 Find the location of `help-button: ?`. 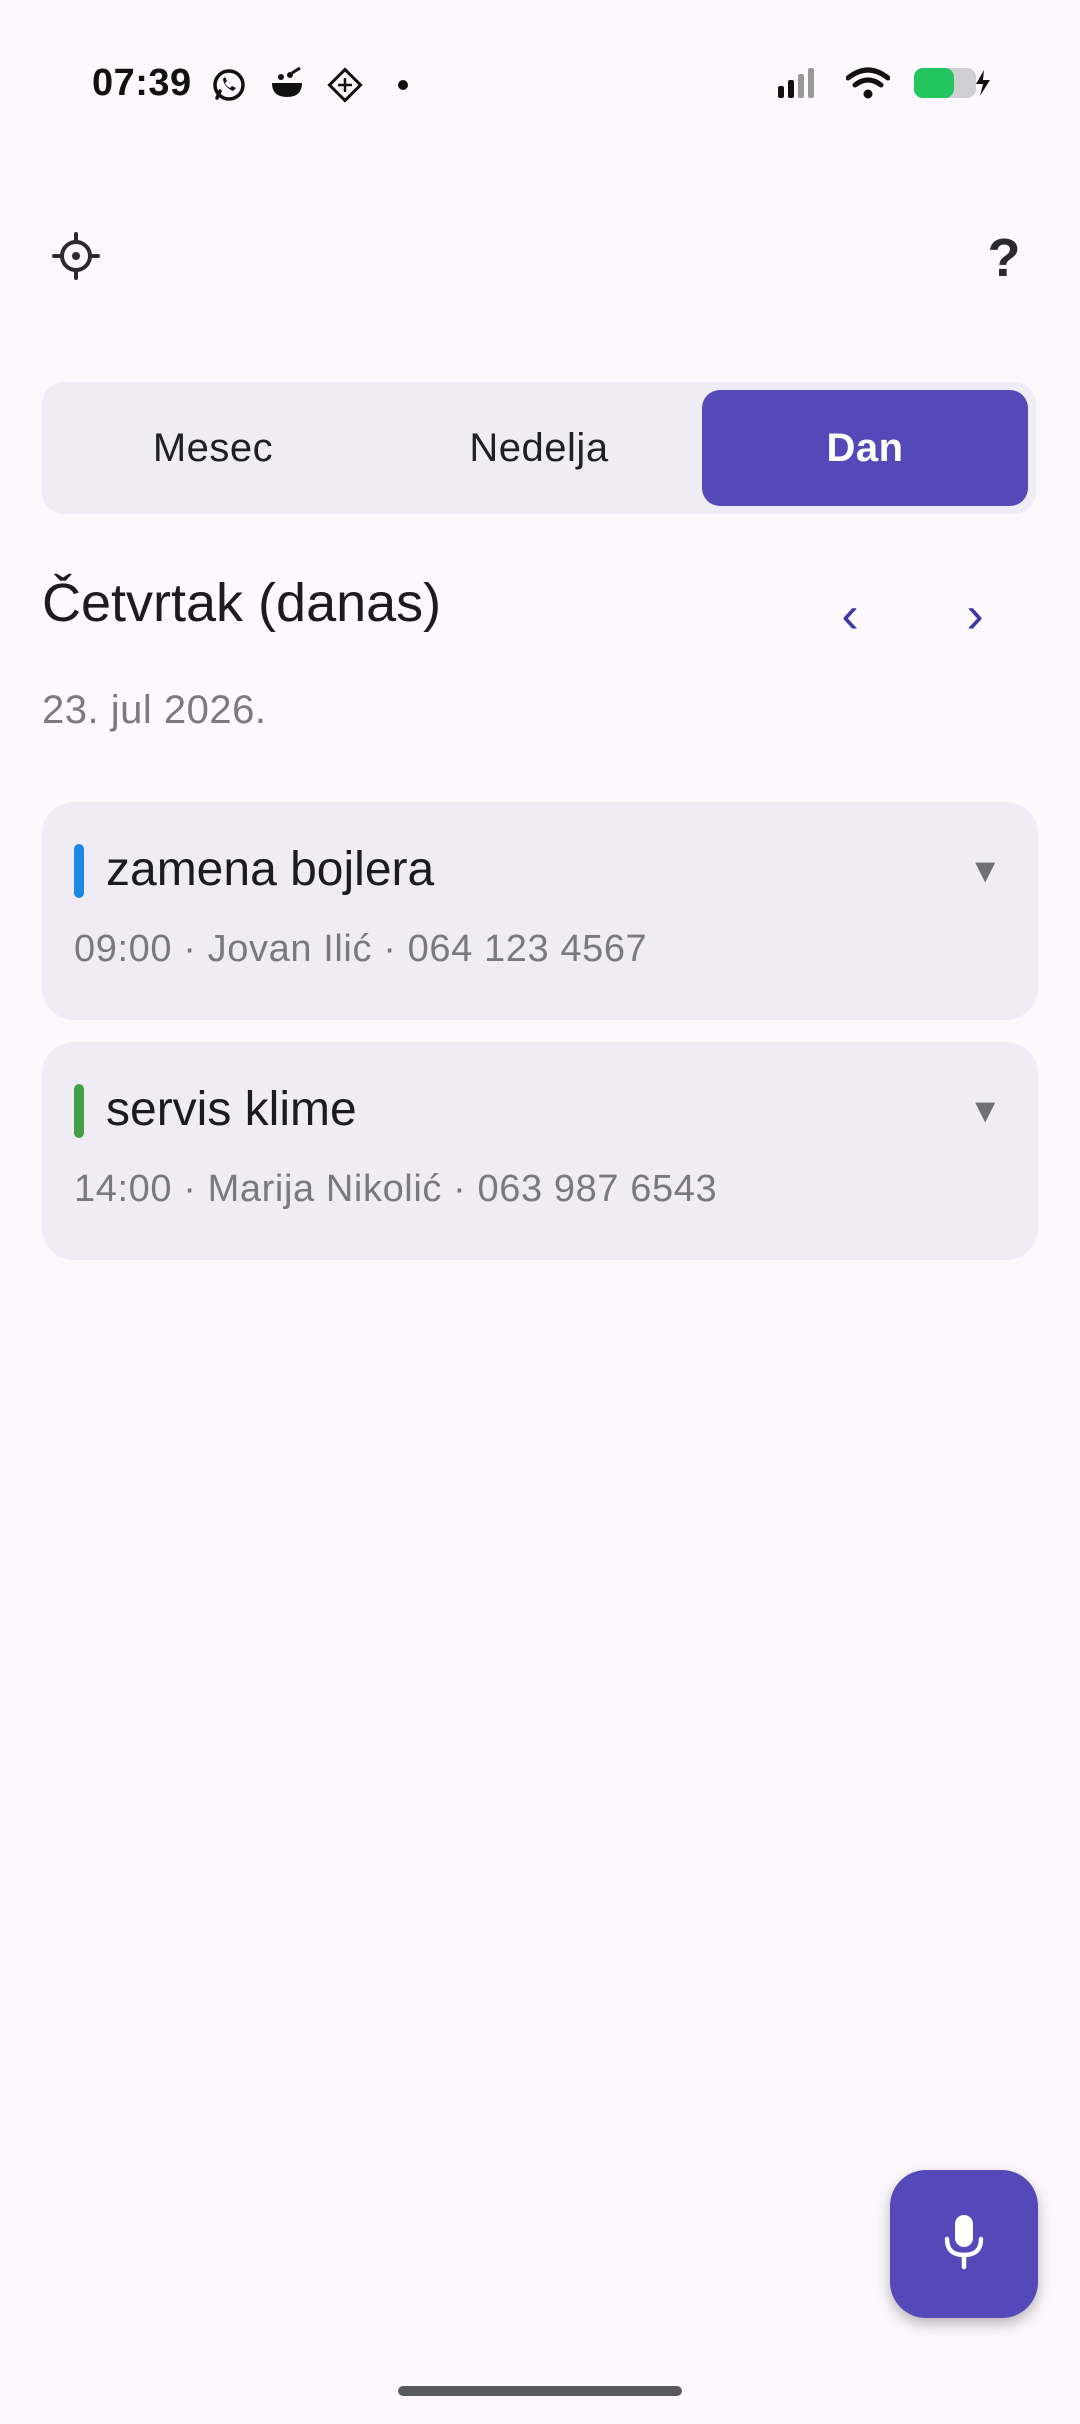

help-button: ? is located at coordinates (1004, 258).